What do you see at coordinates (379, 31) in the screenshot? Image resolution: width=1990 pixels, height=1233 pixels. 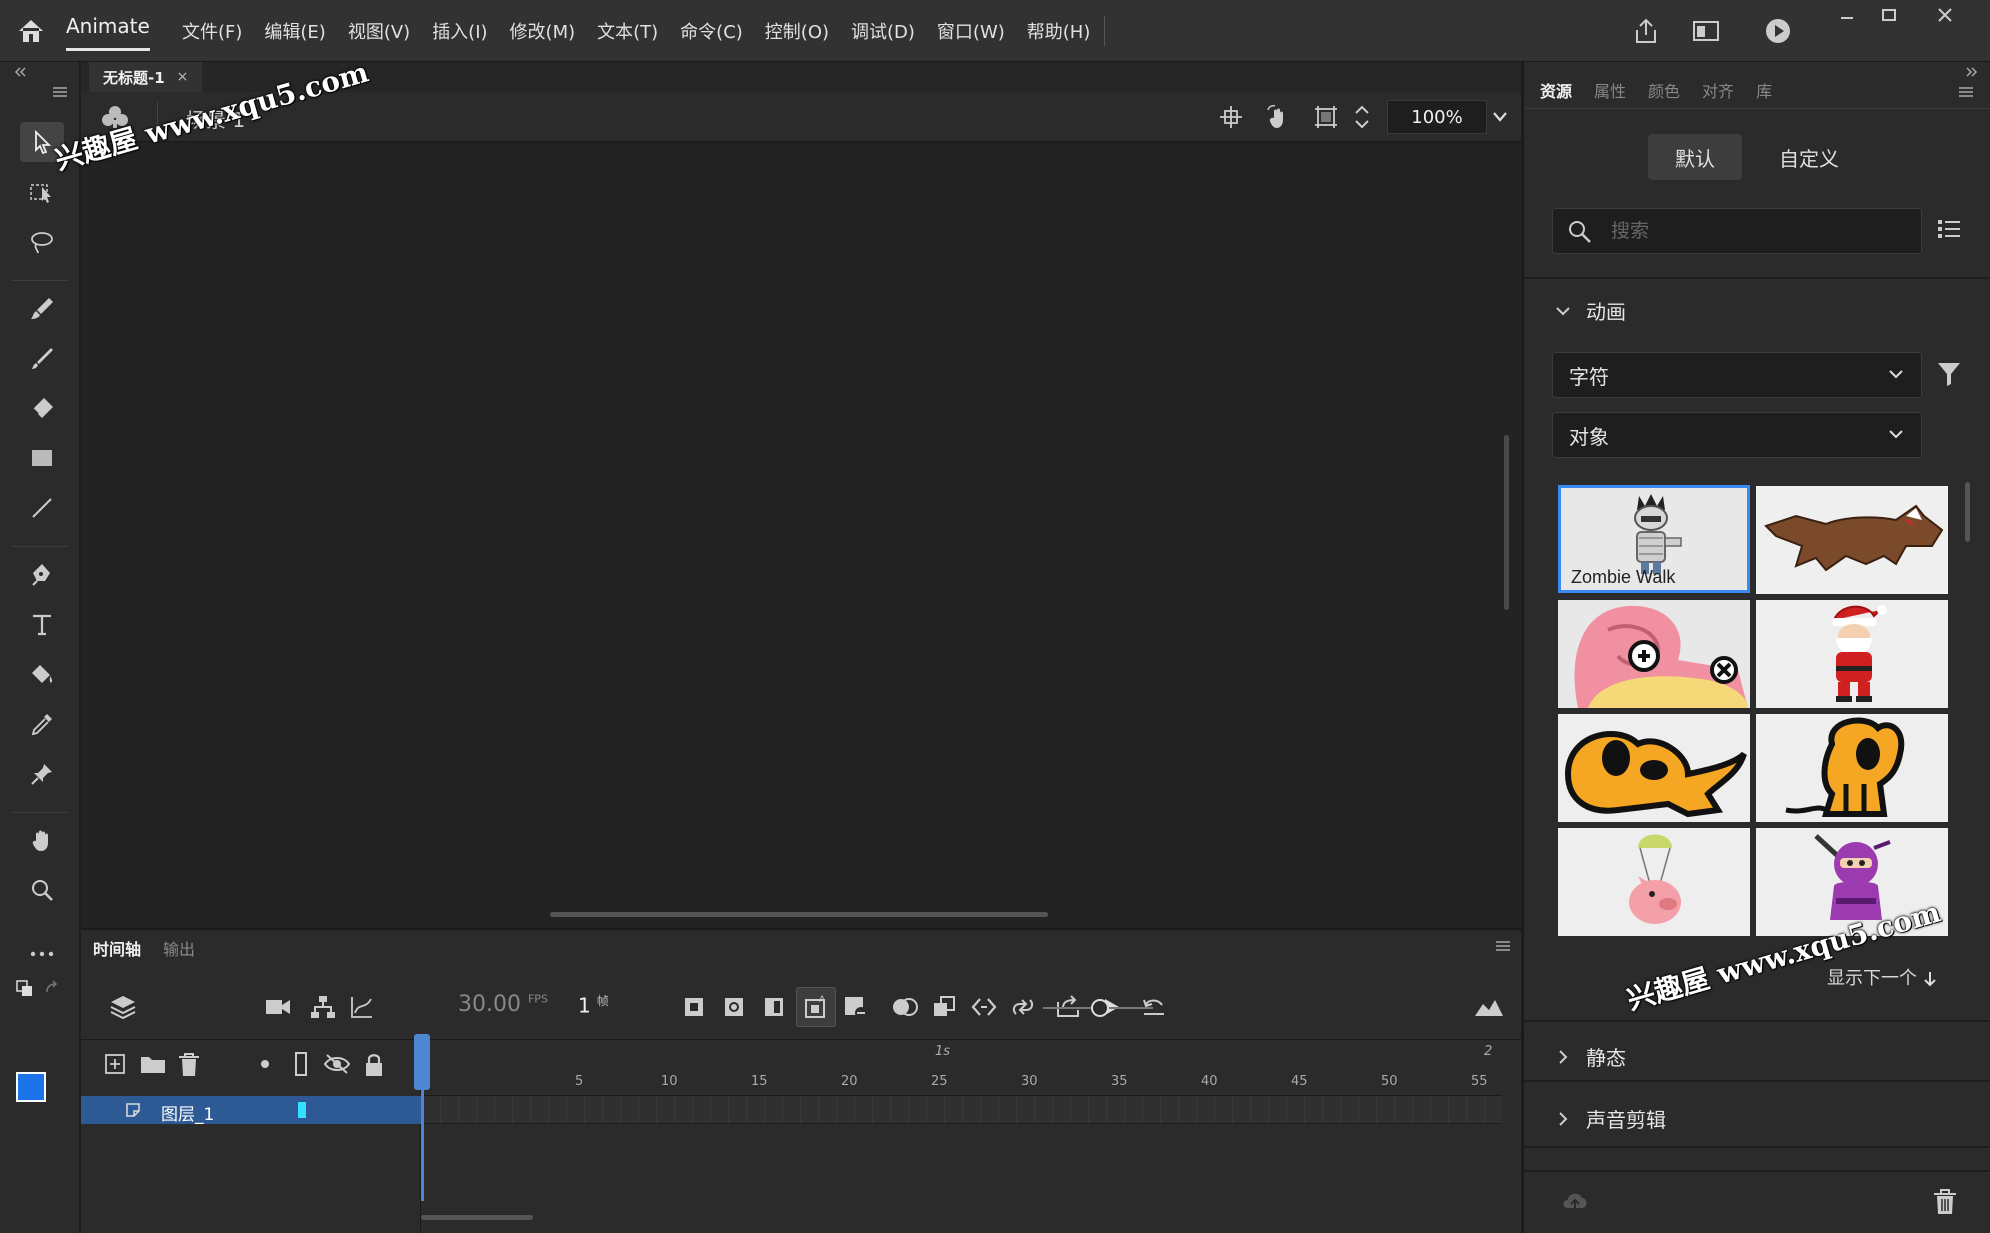 I see `menu-view: 视图(V)` at bounding box center [379, 31].